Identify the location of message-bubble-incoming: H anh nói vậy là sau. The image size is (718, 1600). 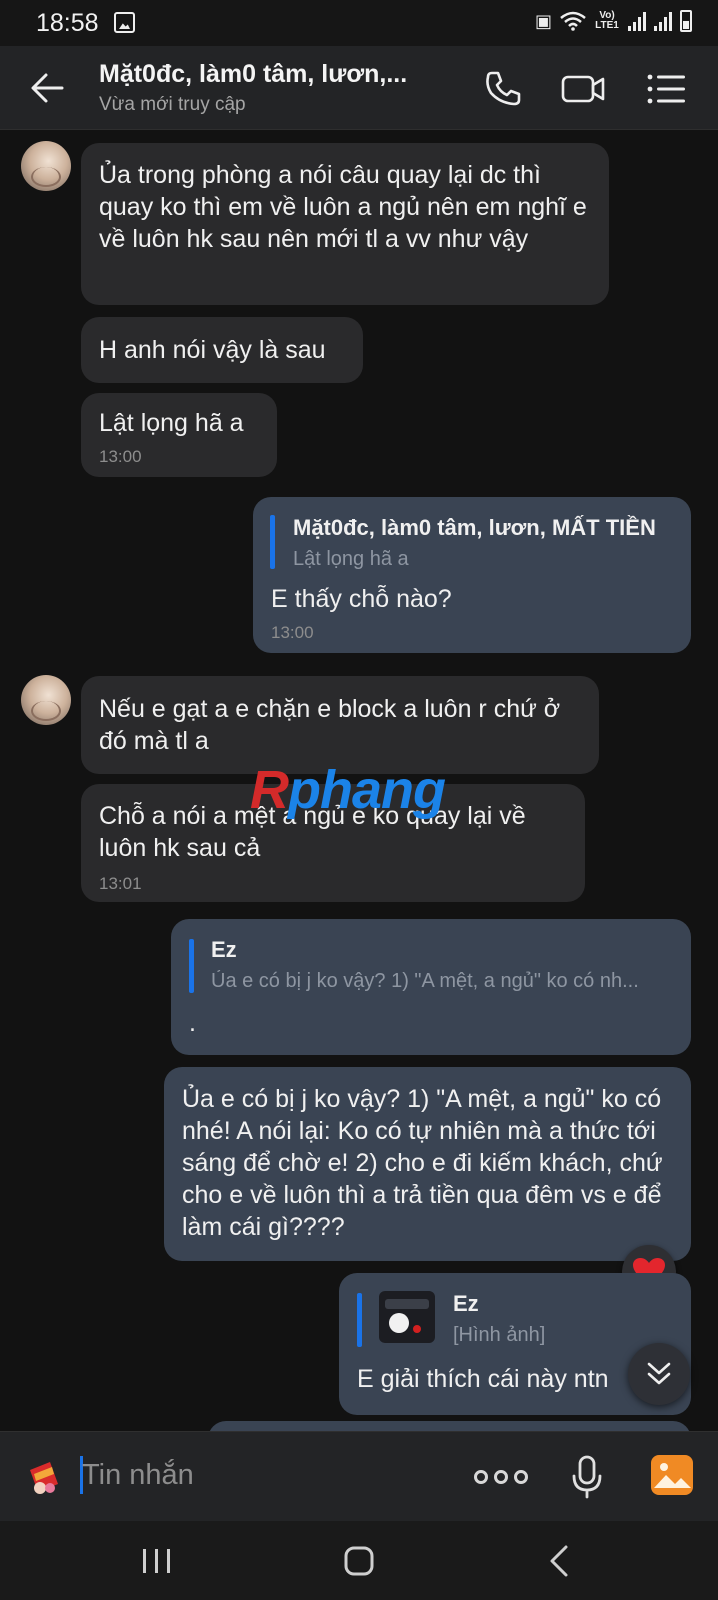
(222, 350).